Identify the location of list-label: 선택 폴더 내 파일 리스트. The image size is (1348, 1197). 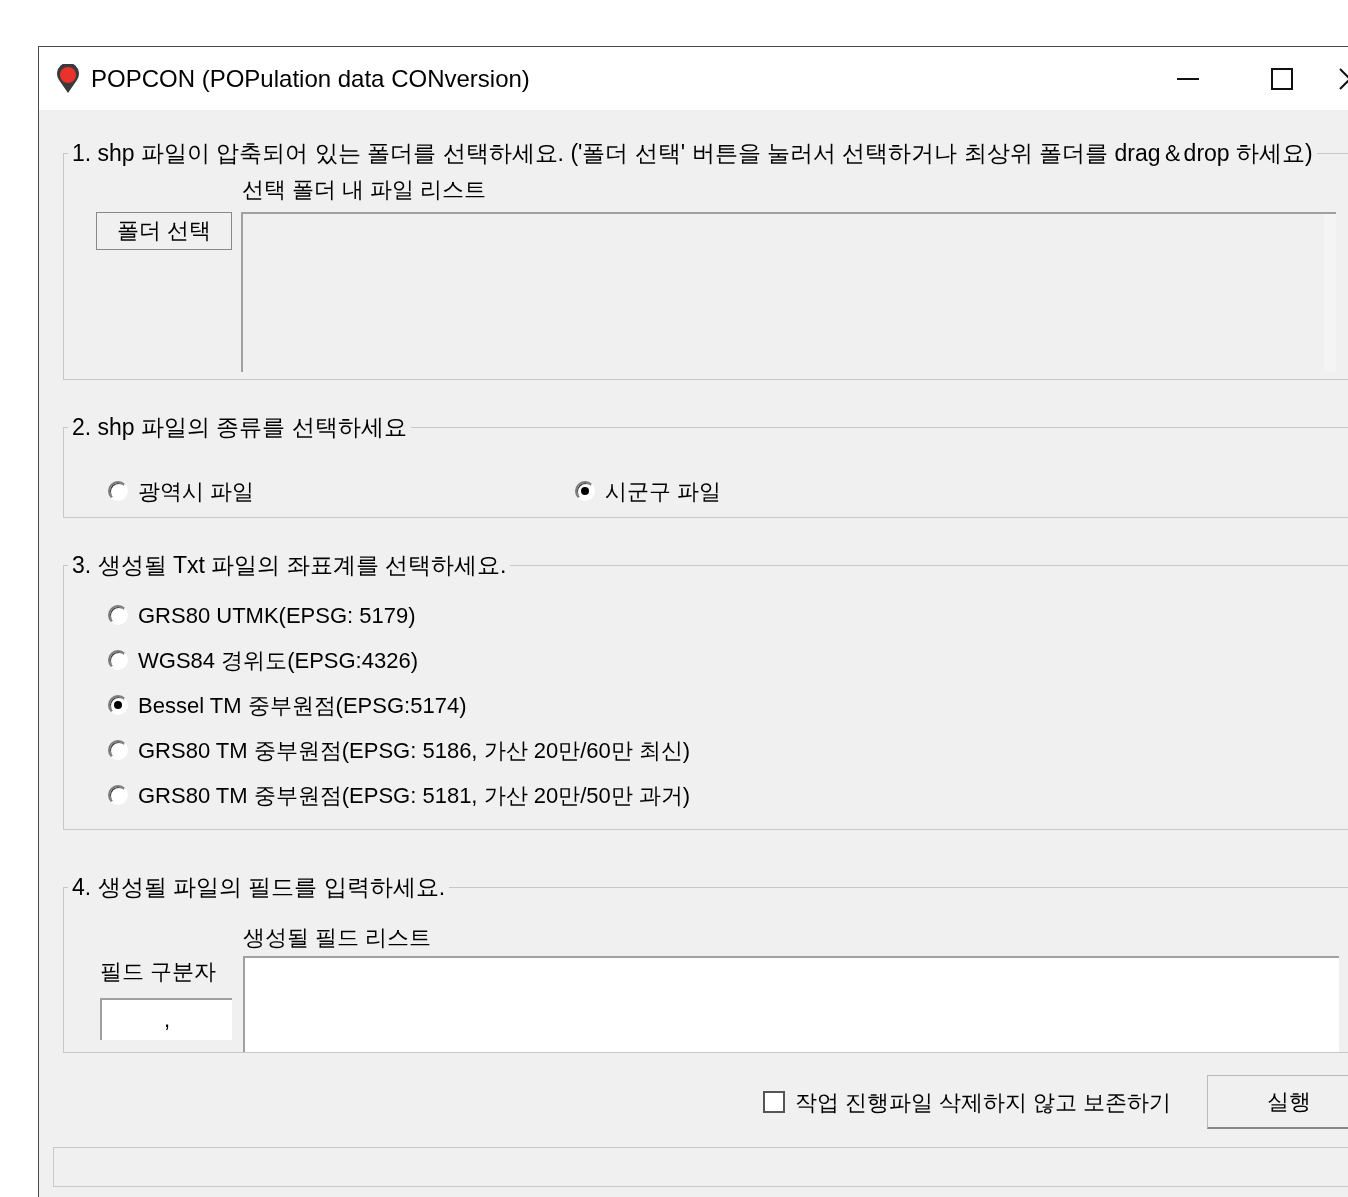
(365, 189).